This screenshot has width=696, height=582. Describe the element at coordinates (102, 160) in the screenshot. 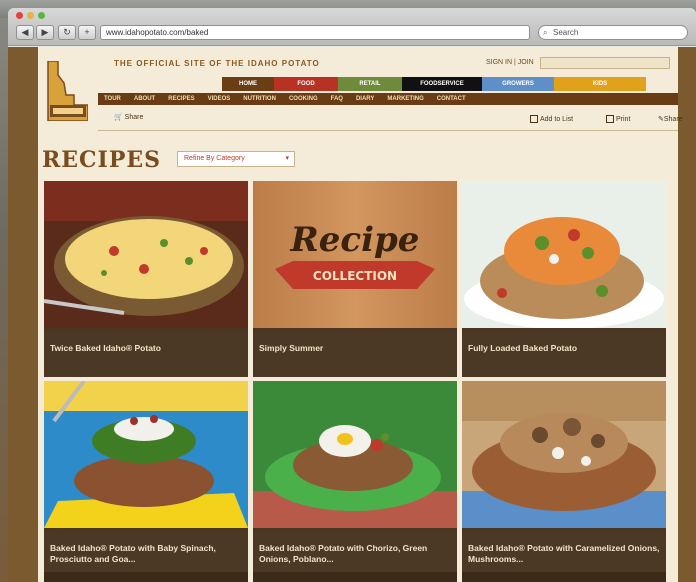

I see `page-title: RECIPES` at that location.